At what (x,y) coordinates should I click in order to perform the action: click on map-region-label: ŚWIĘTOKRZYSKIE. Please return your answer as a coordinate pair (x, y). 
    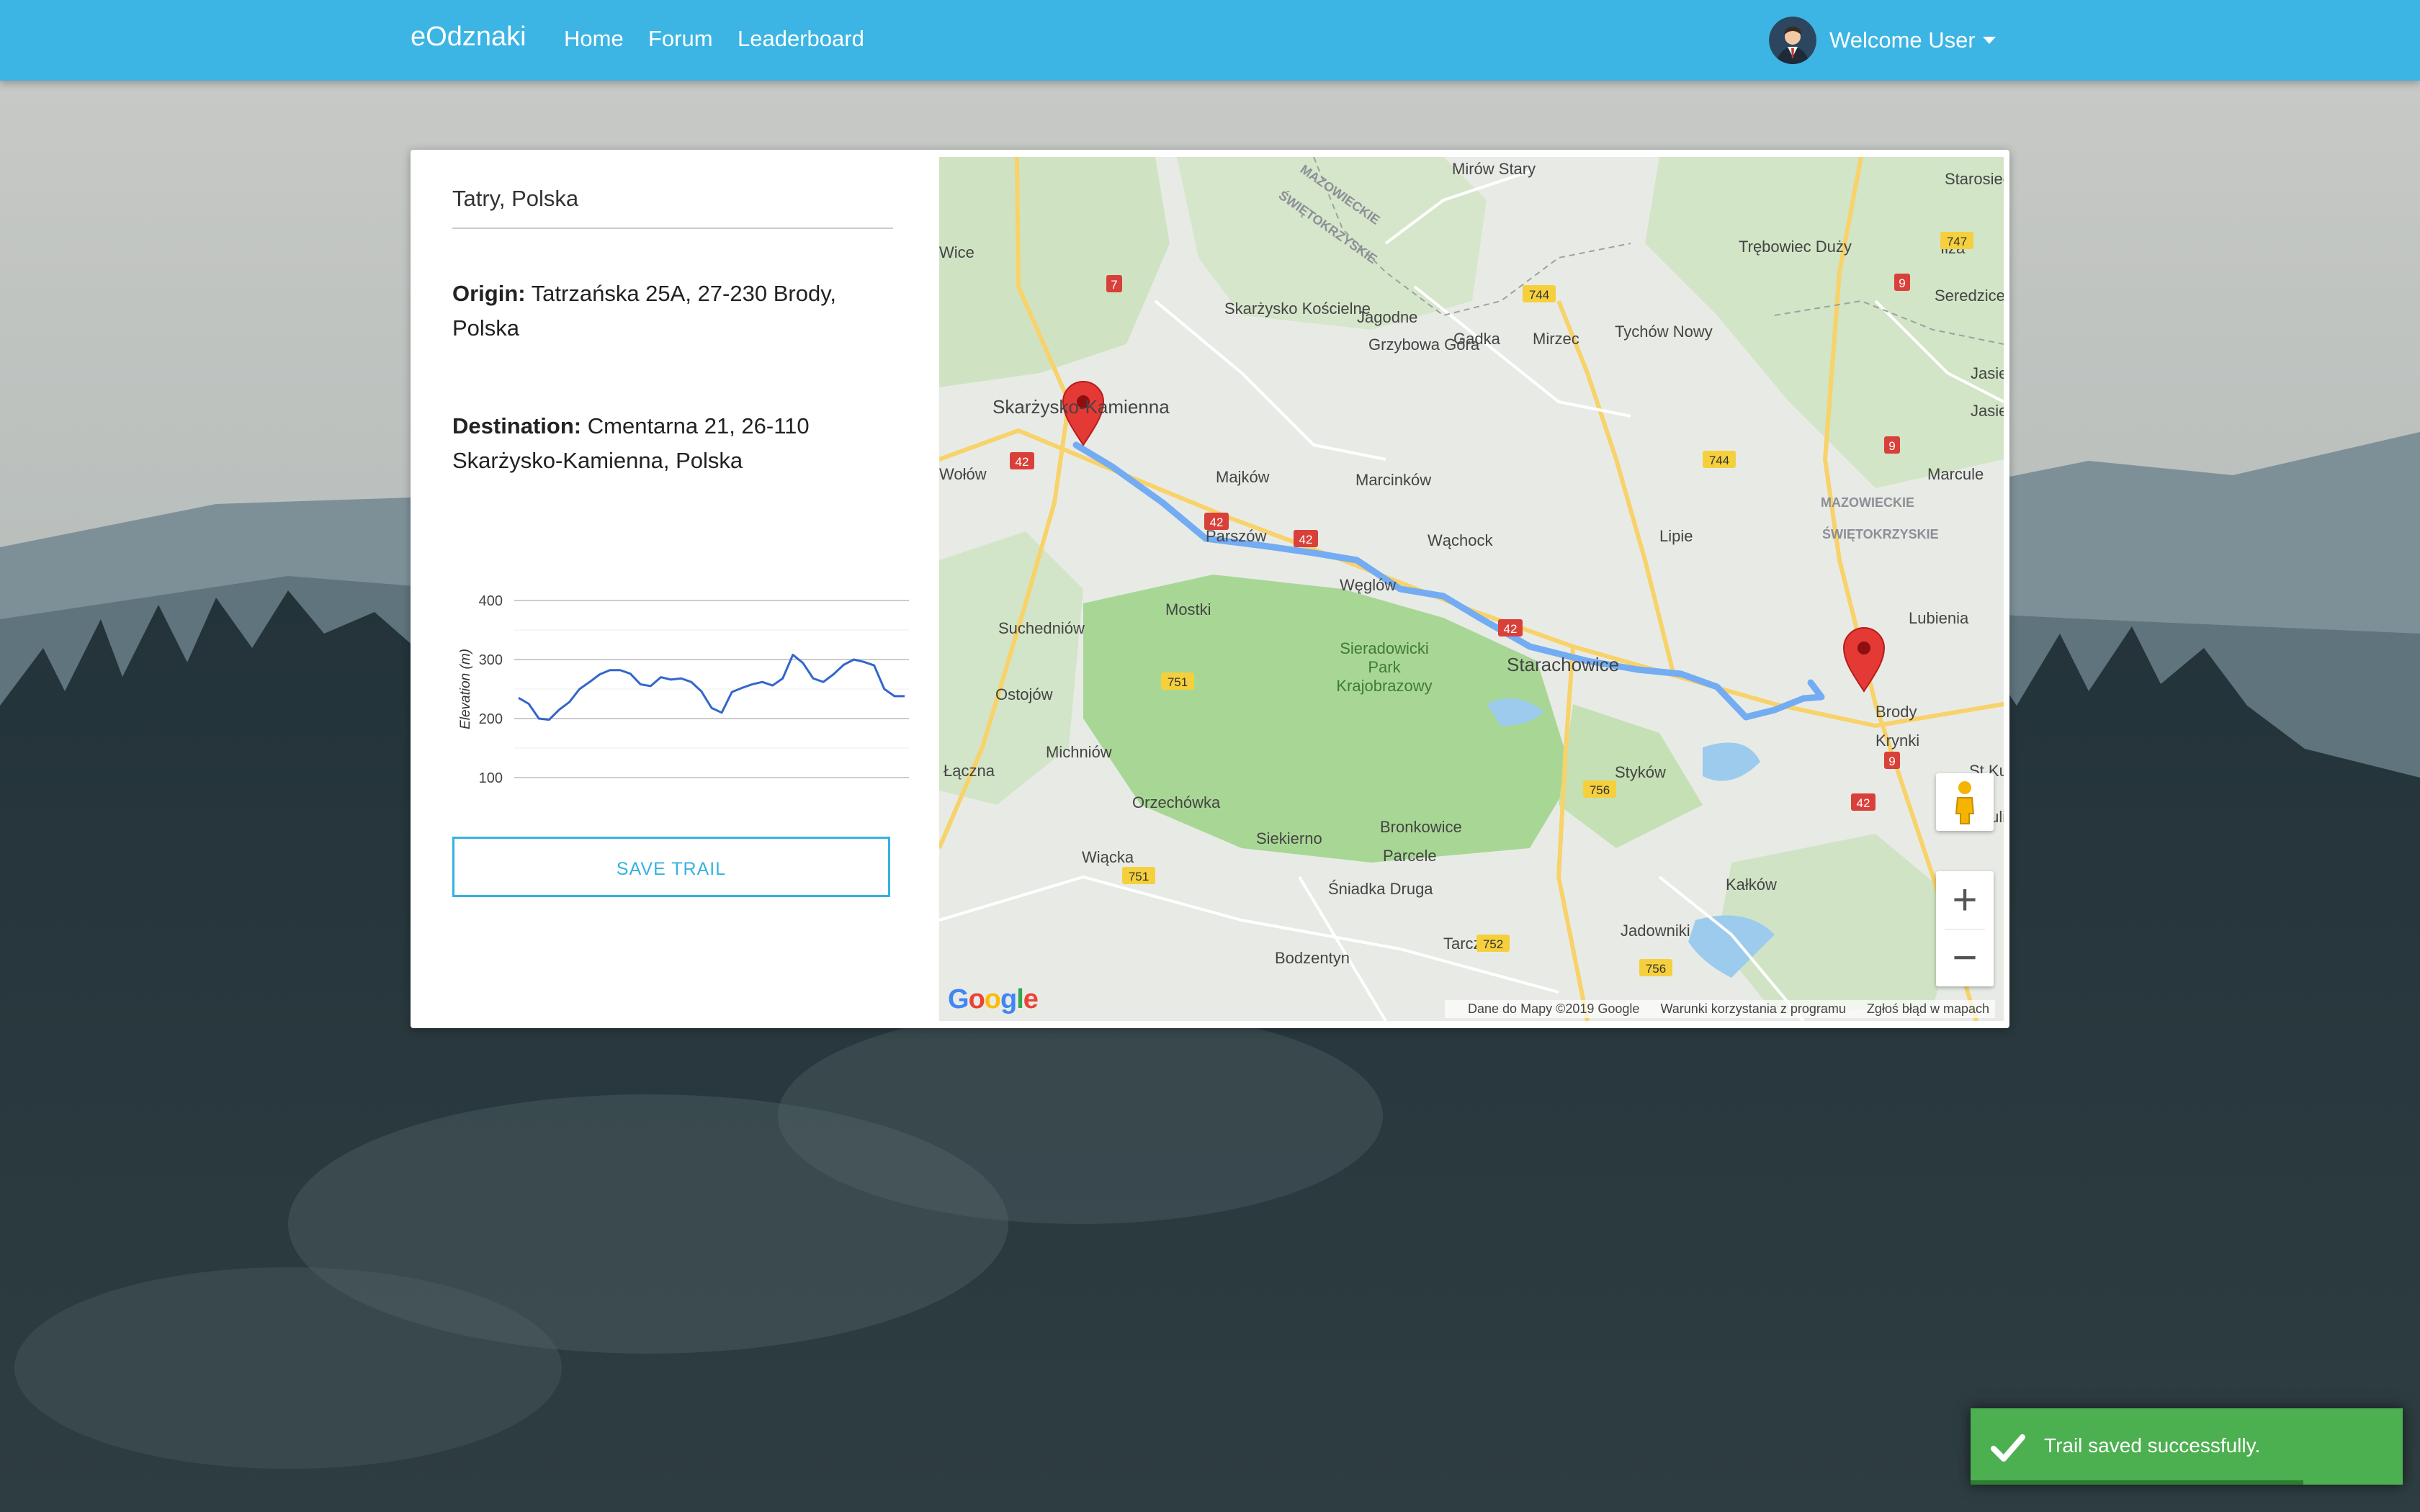
    Looking at the image, I should click on (1881, 533).